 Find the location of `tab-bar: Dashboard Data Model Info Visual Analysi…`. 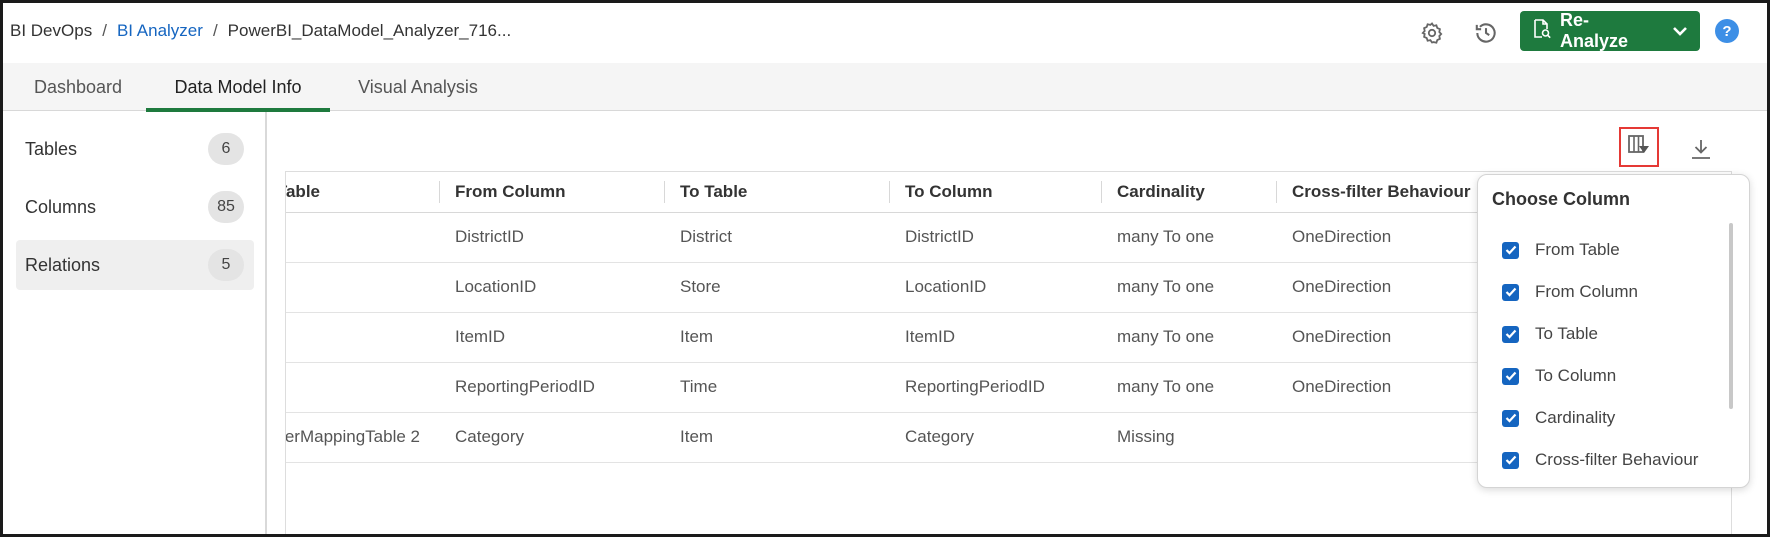

tab-bar: Dashboard Data Model Info Visual Analysi… is located at coordinates (885, 87).